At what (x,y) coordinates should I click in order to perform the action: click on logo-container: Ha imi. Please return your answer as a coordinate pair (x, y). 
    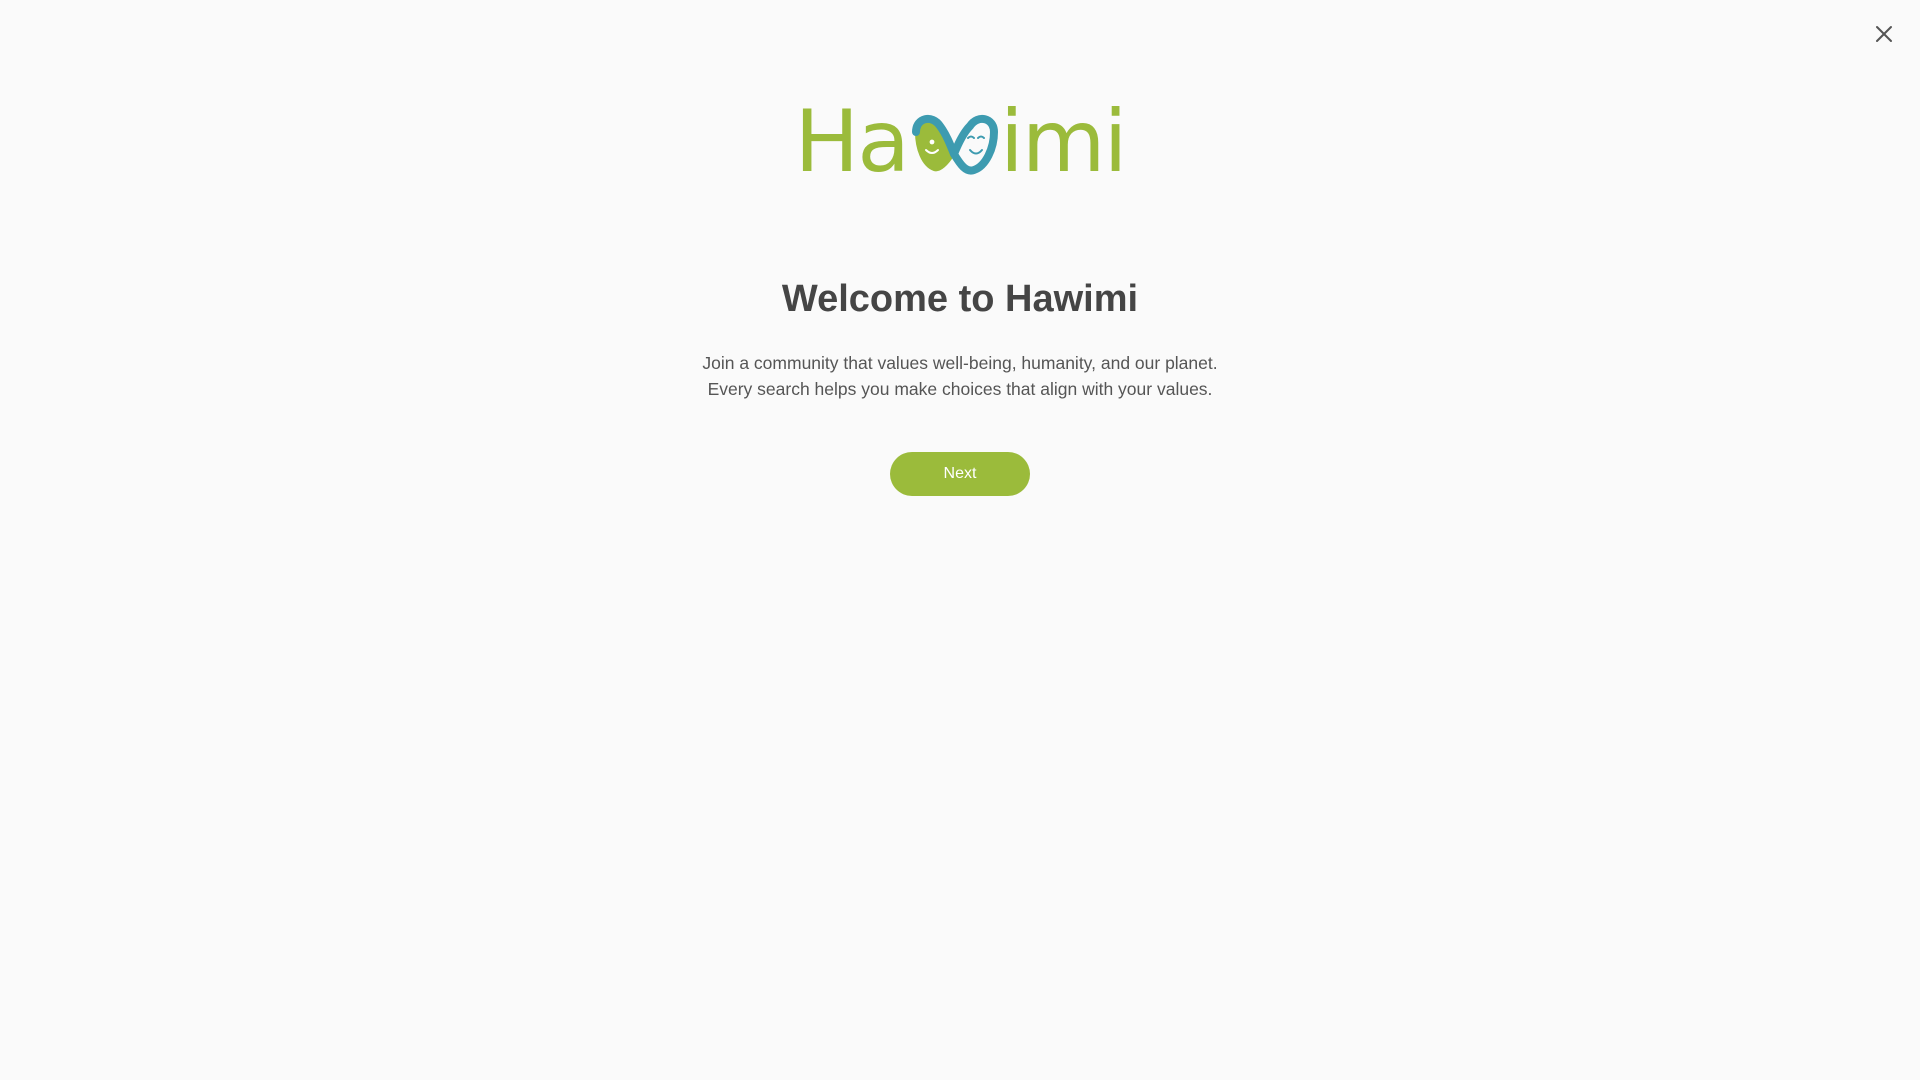
    Looking at the image, I should click on (960, 142).